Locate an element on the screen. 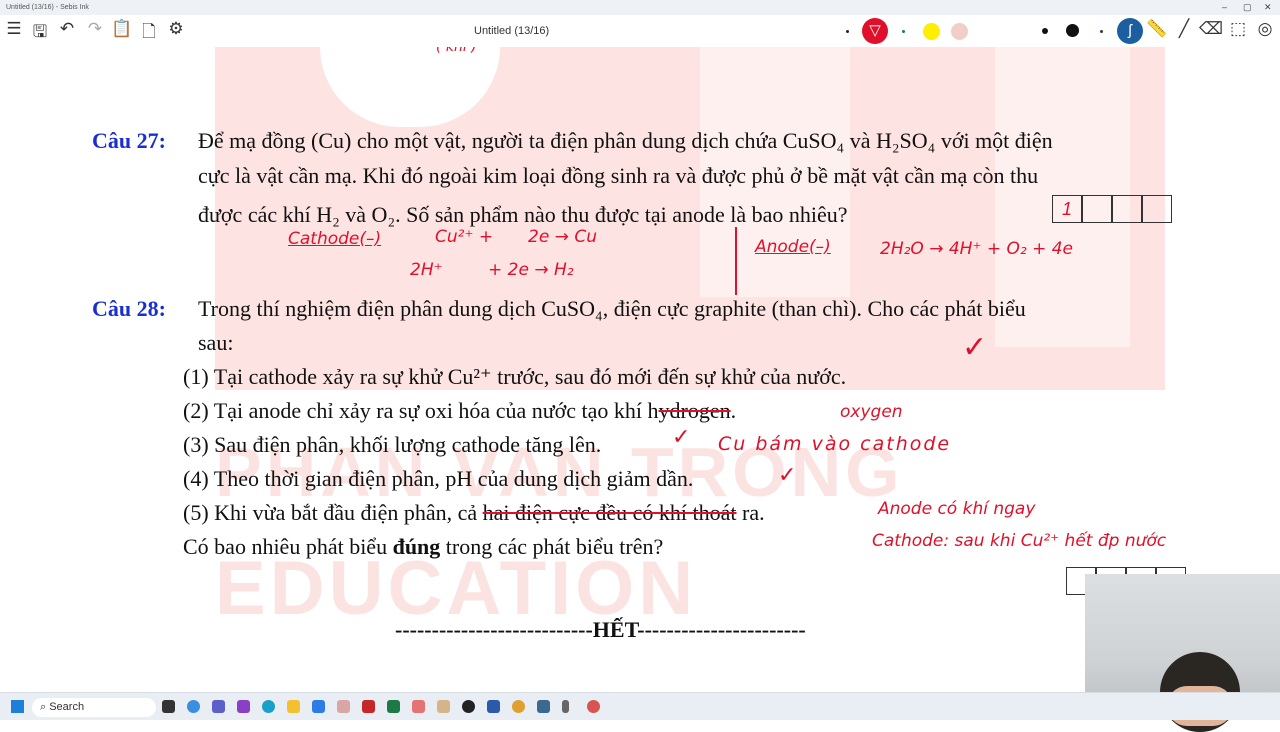  ink-divider is located at coordinates (736, 261).